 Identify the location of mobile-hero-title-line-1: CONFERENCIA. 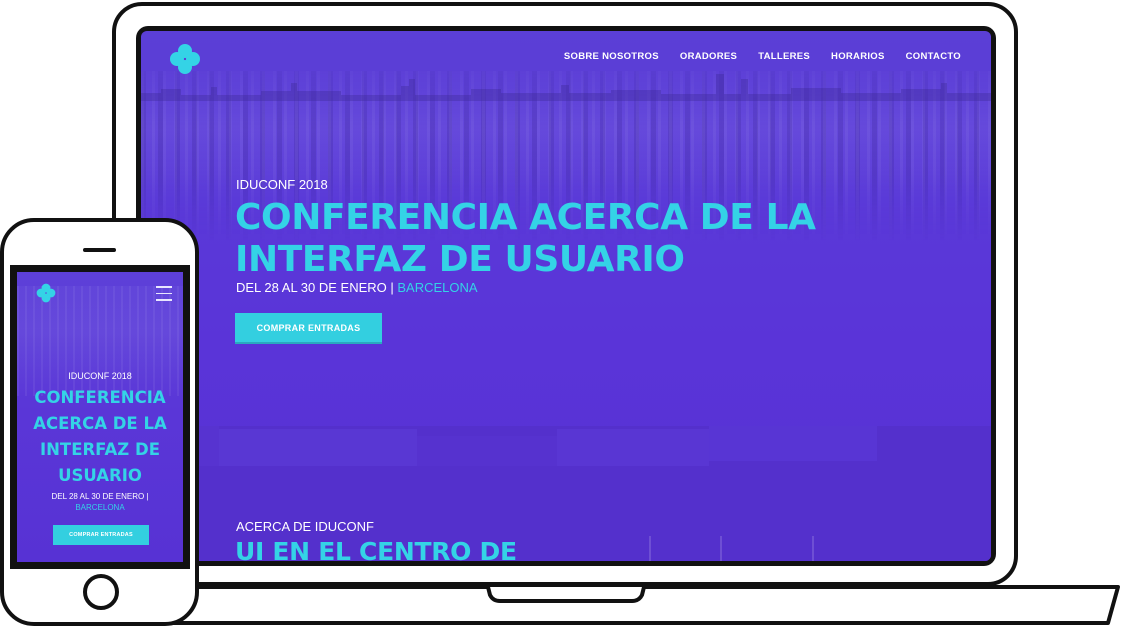
(100, 397).